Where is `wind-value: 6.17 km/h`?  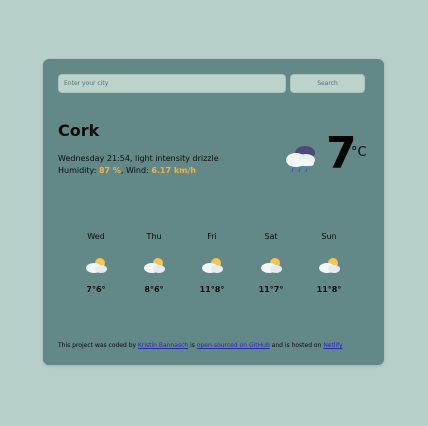 wind-value: 6.17 km/h is located at coordinates (174, 170).